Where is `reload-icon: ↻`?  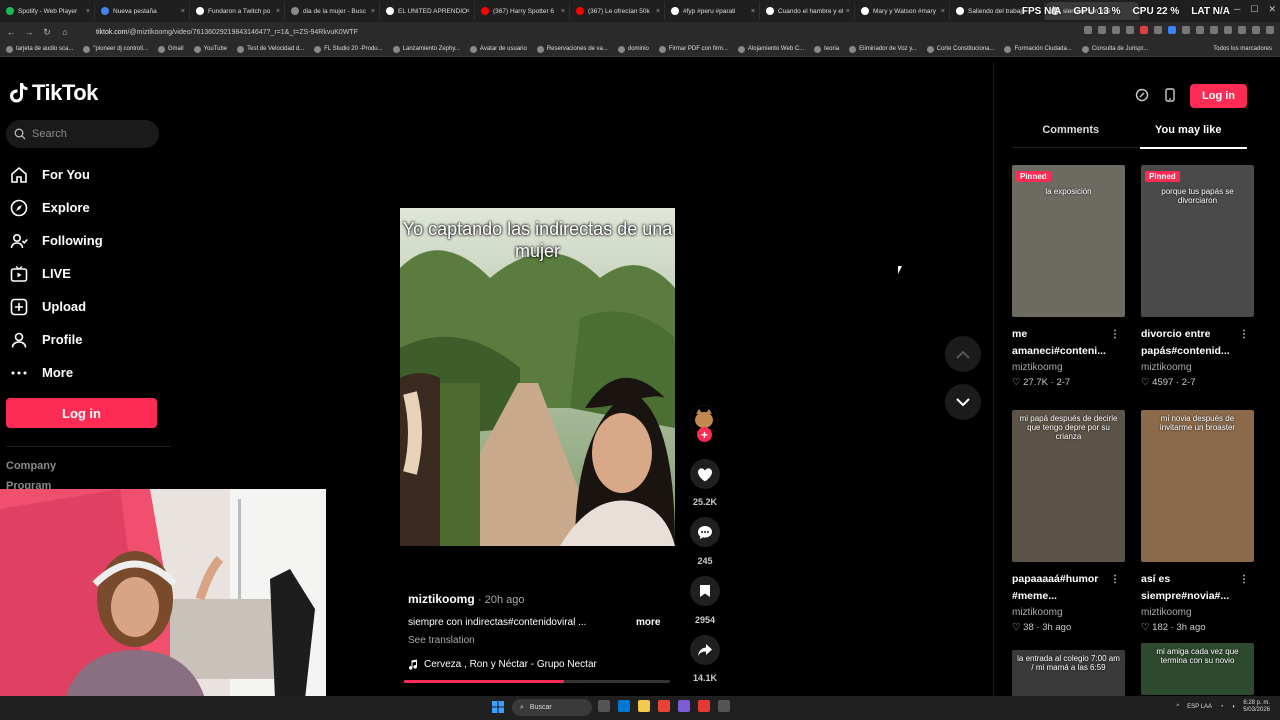 reload-icon: ↻ is located at coordinates (47, 32).